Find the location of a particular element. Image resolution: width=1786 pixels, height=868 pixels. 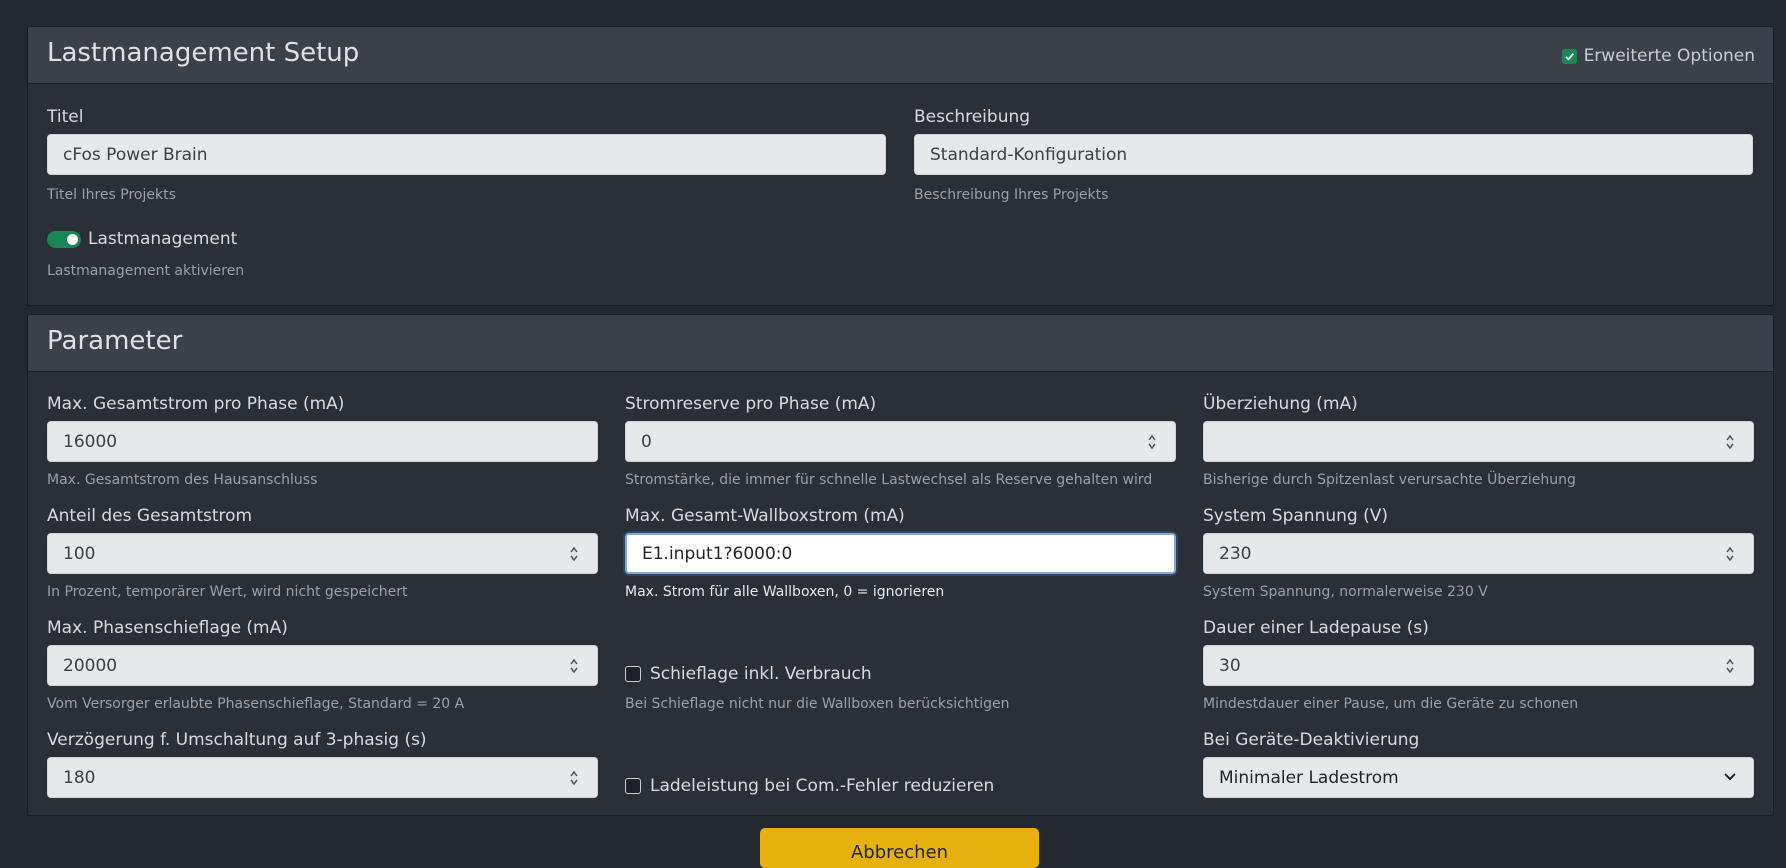

beschreibung-input: Standard-Konfiguration is located at coordinates (1333, 154).